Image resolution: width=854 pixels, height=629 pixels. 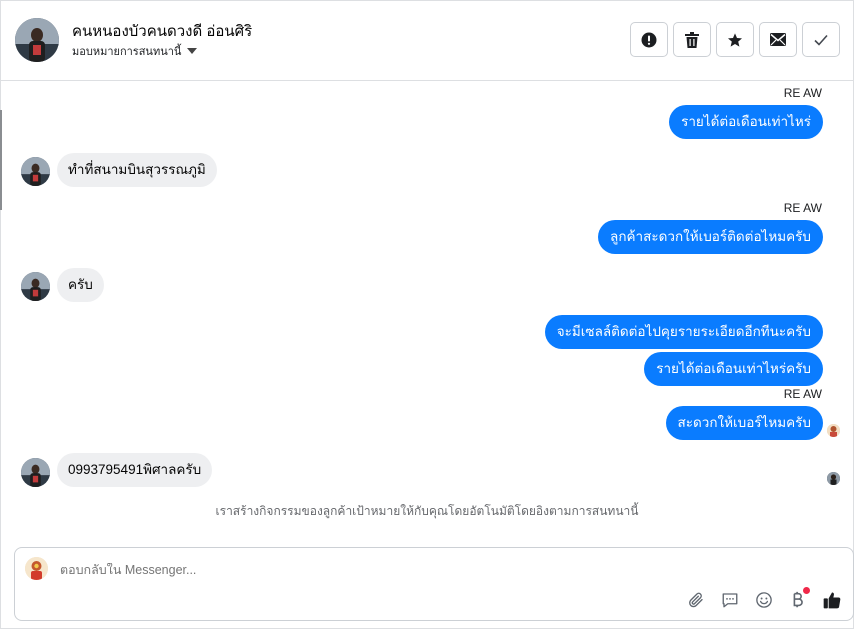 I want to click on attach-file-button, so click(x=696, y=600).